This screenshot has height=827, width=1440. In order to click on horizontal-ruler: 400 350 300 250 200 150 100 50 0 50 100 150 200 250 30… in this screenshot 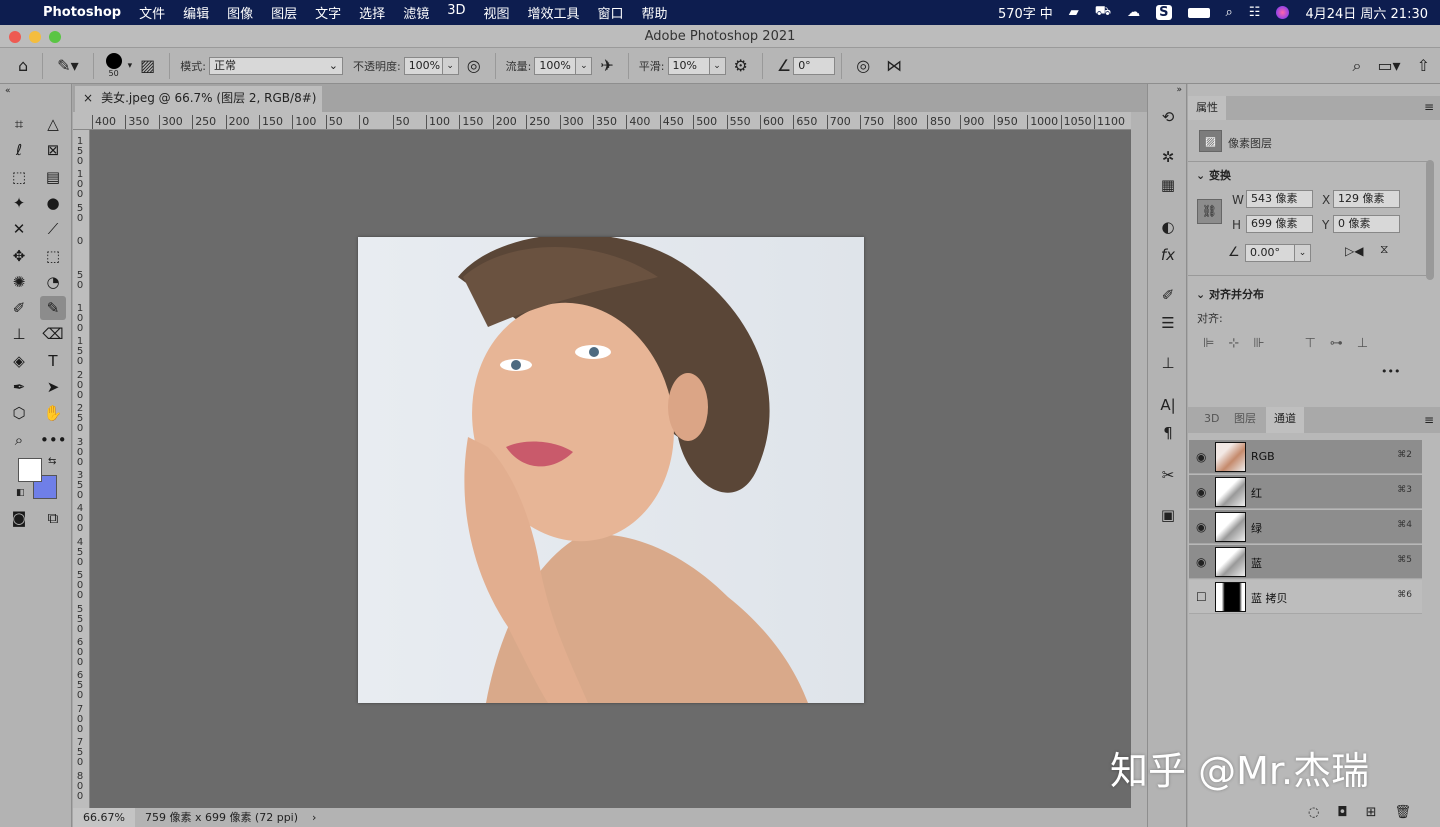, I will do `click(602, 121)`.